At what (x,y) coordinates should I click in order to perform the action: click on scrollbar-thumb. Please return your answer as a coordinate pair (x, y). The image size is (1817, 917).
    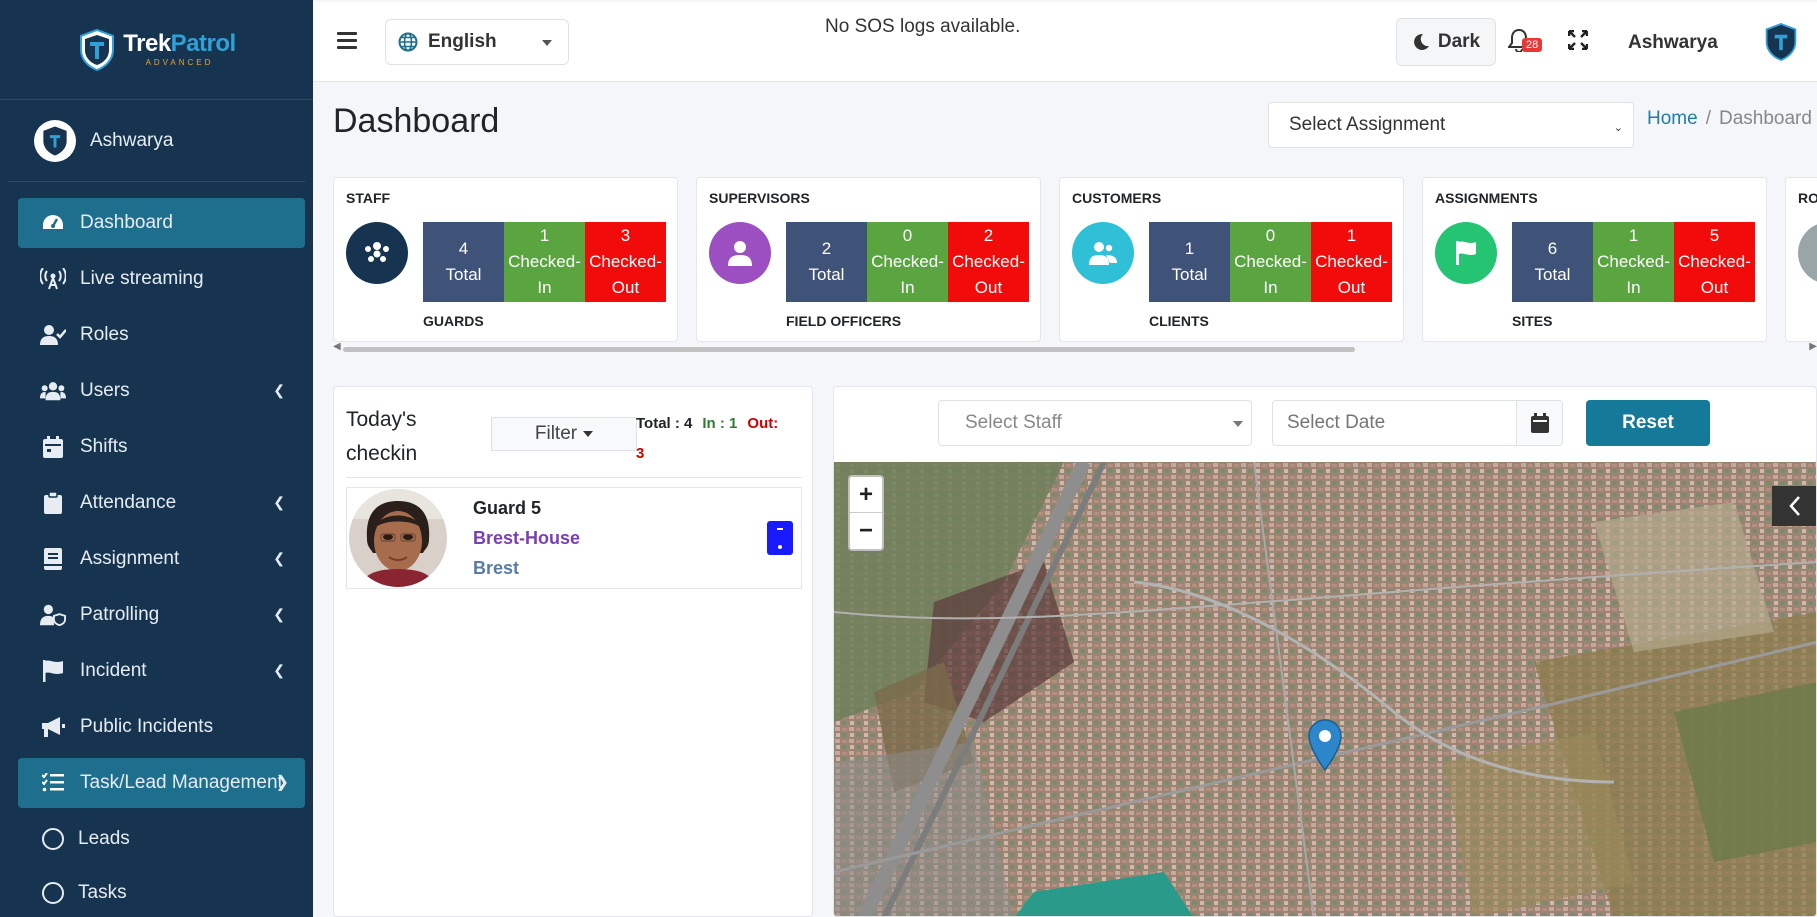
    Looking at the image, I should click on (849, 349).